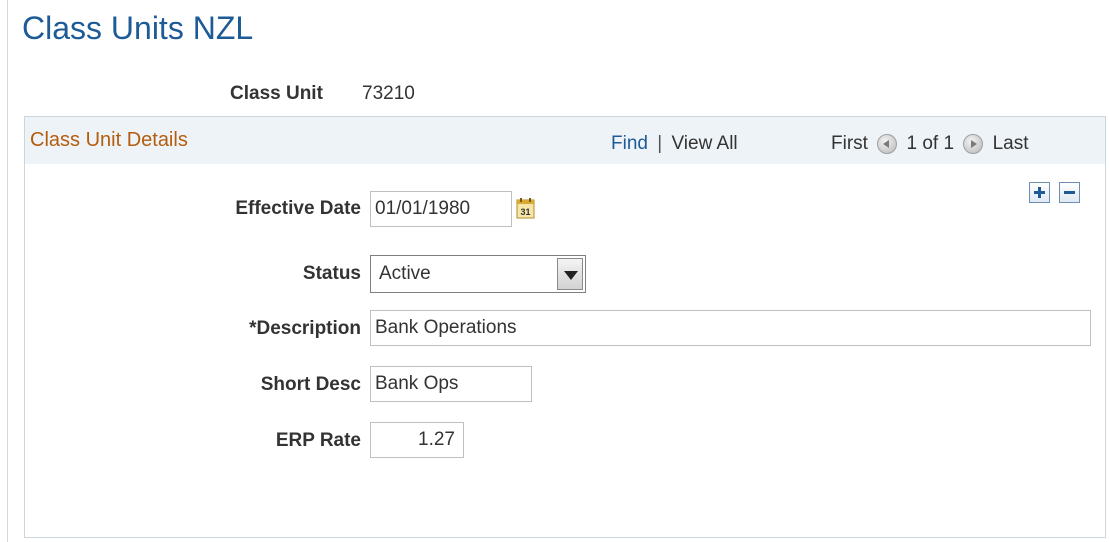 Image resolution: width=1109 pixels, height=542 pixels. What do you see at coordinates (417, 440) in the screenshot?
I see `erp-rate-input` at bounding box center [417, 440].